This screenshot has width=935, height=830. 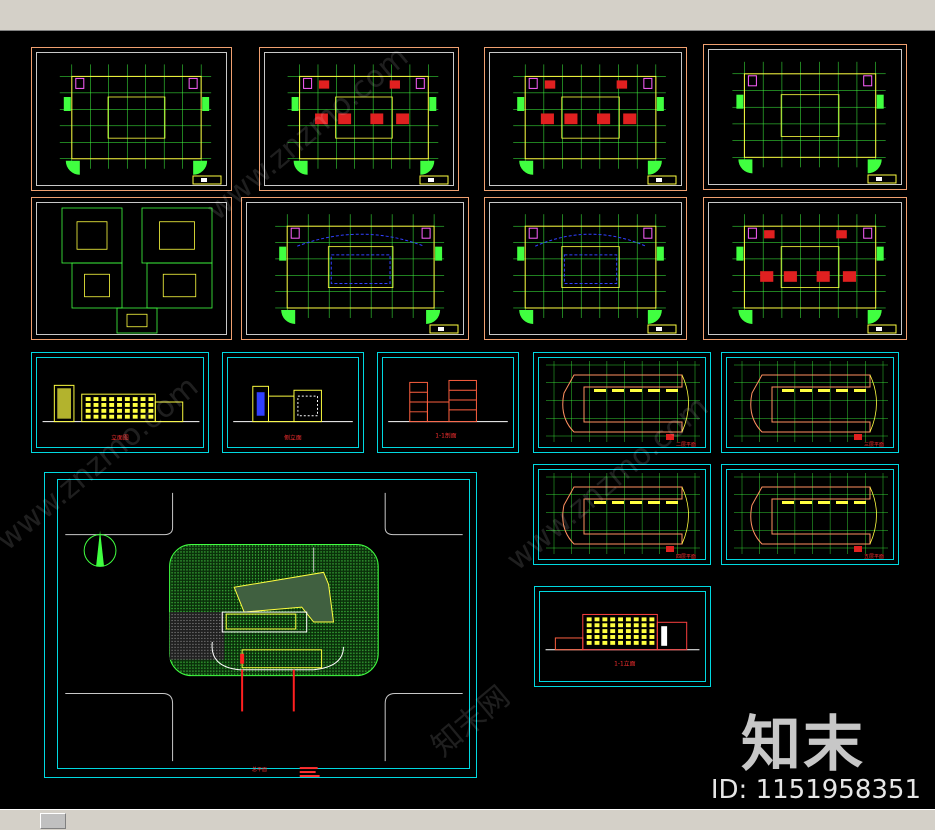 What do you see at coordinates (624, 663) in the screenshot?
I see `label-elevation-large: 1-1立面` at bounding box center [624, 663].